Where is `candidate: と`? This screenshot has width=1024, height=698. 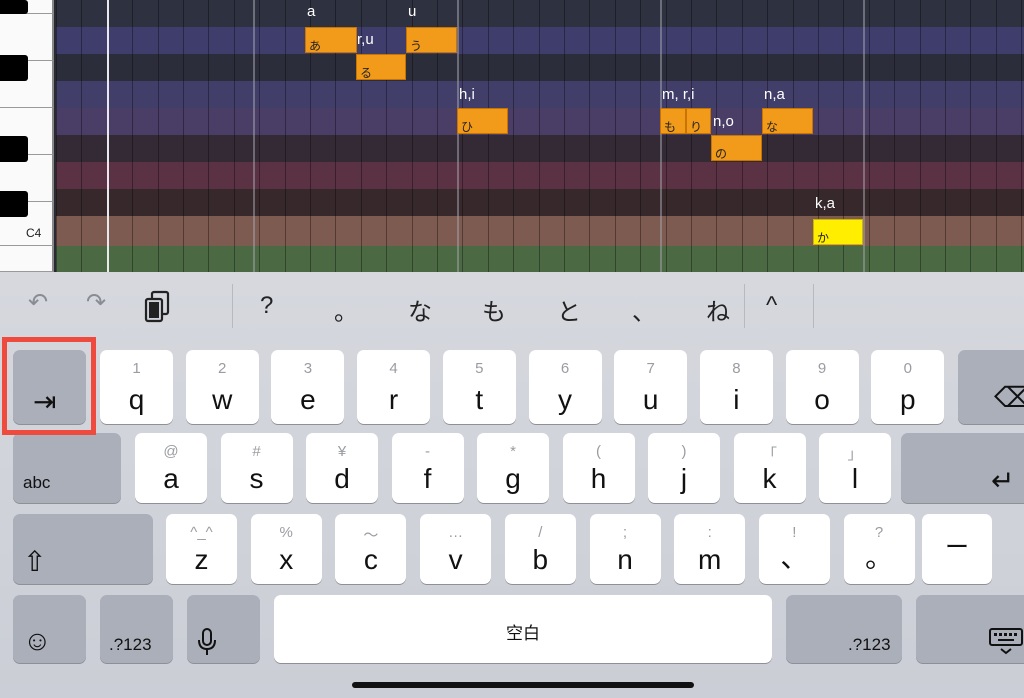 candidate: と is located at coordinates (569, 309).